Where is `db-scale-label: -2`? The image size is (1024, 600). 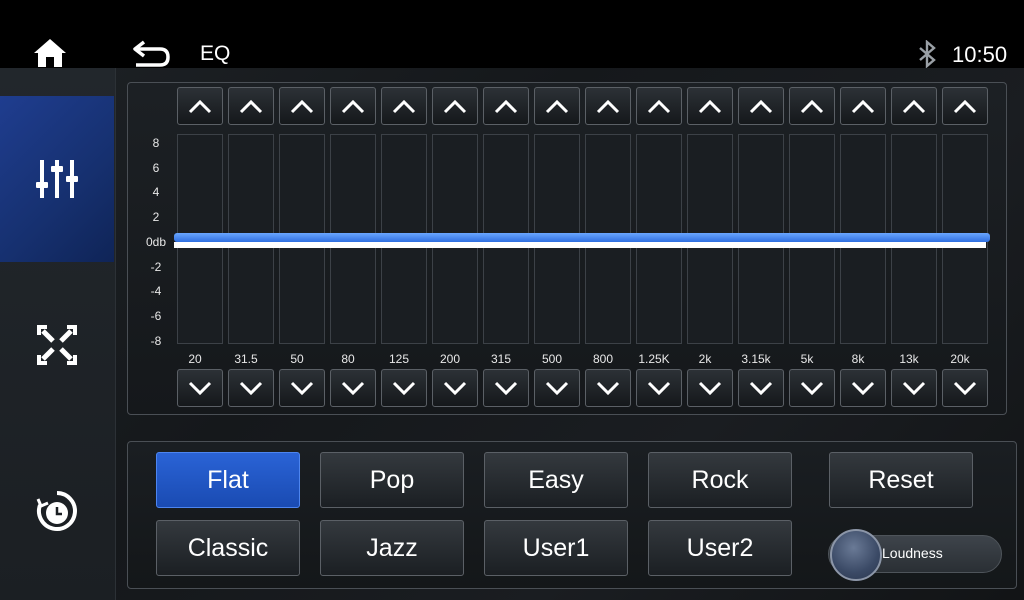
db-scale-label: -2 is located at coordinates (156, 267).